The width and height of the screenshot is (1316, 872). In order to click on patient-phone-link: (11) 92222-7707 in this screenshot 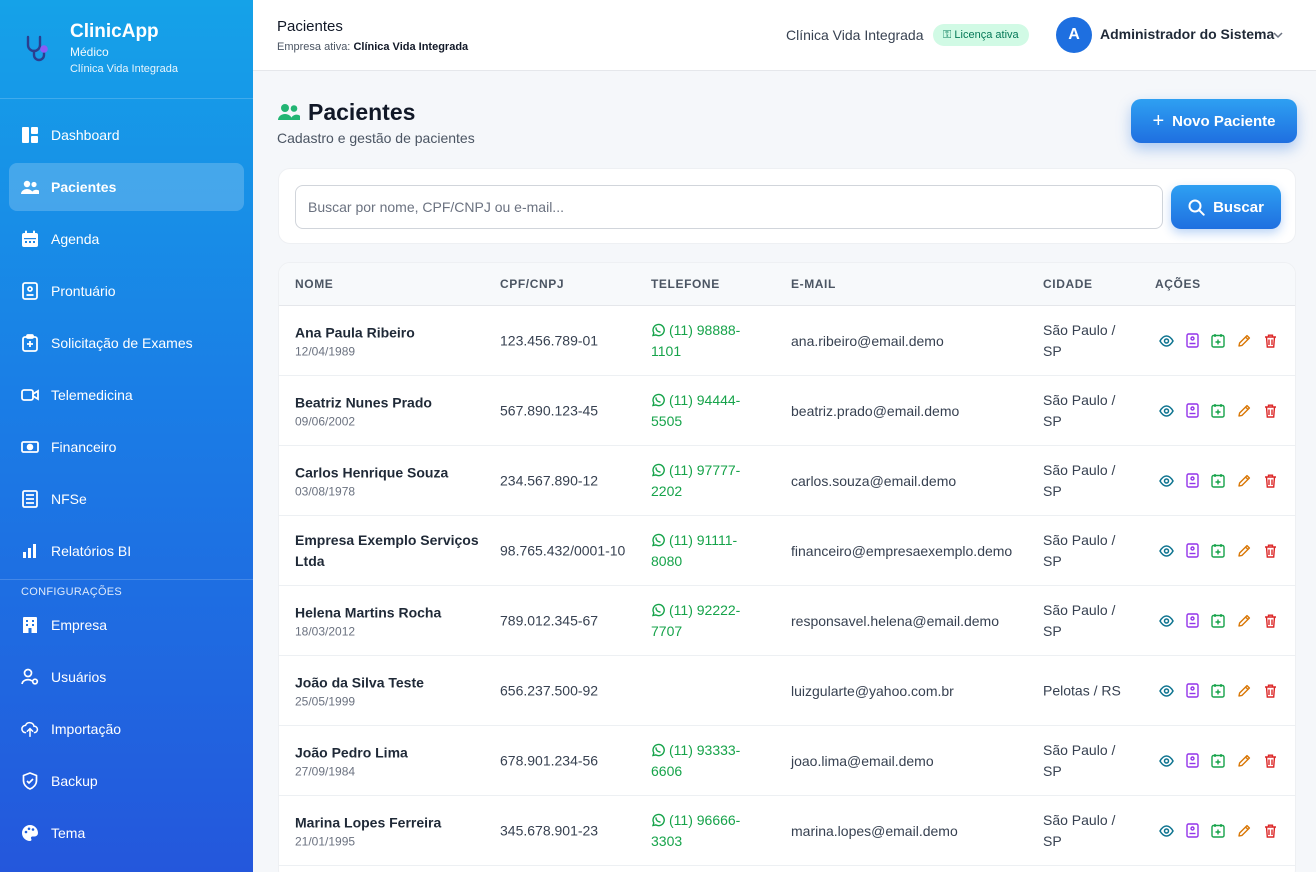, I will do `click(706, 621)`.